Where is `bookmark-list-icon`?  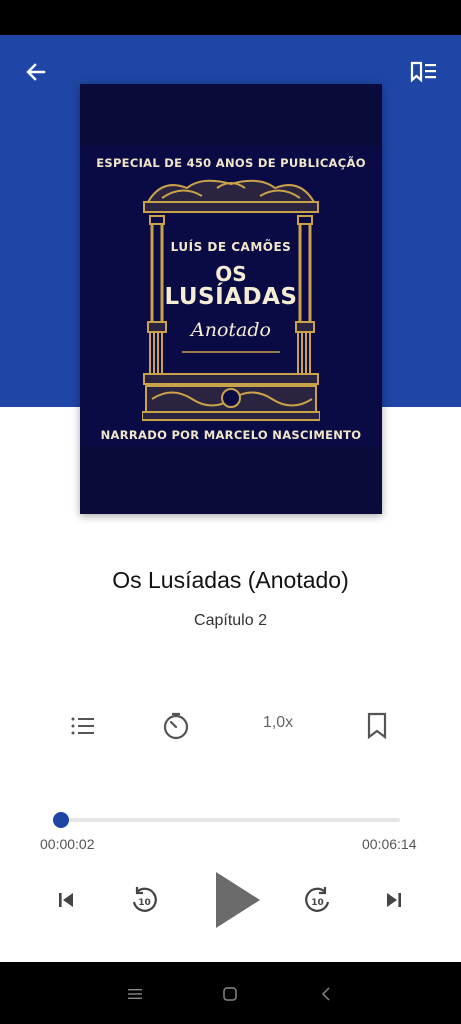 bookmark-list-icon is located at coordinates (423, 72).